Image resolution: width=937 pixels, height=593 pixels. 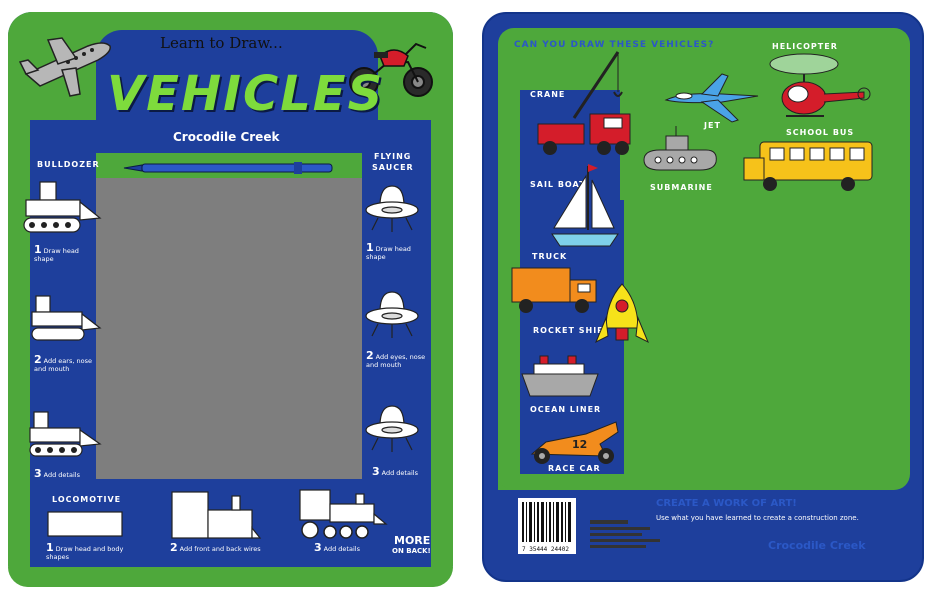 What do you see at coordinates (57, 473) in the screenshot?
I see `bulldozer-step3: 3 Add details` at bounding box center [57, 473].